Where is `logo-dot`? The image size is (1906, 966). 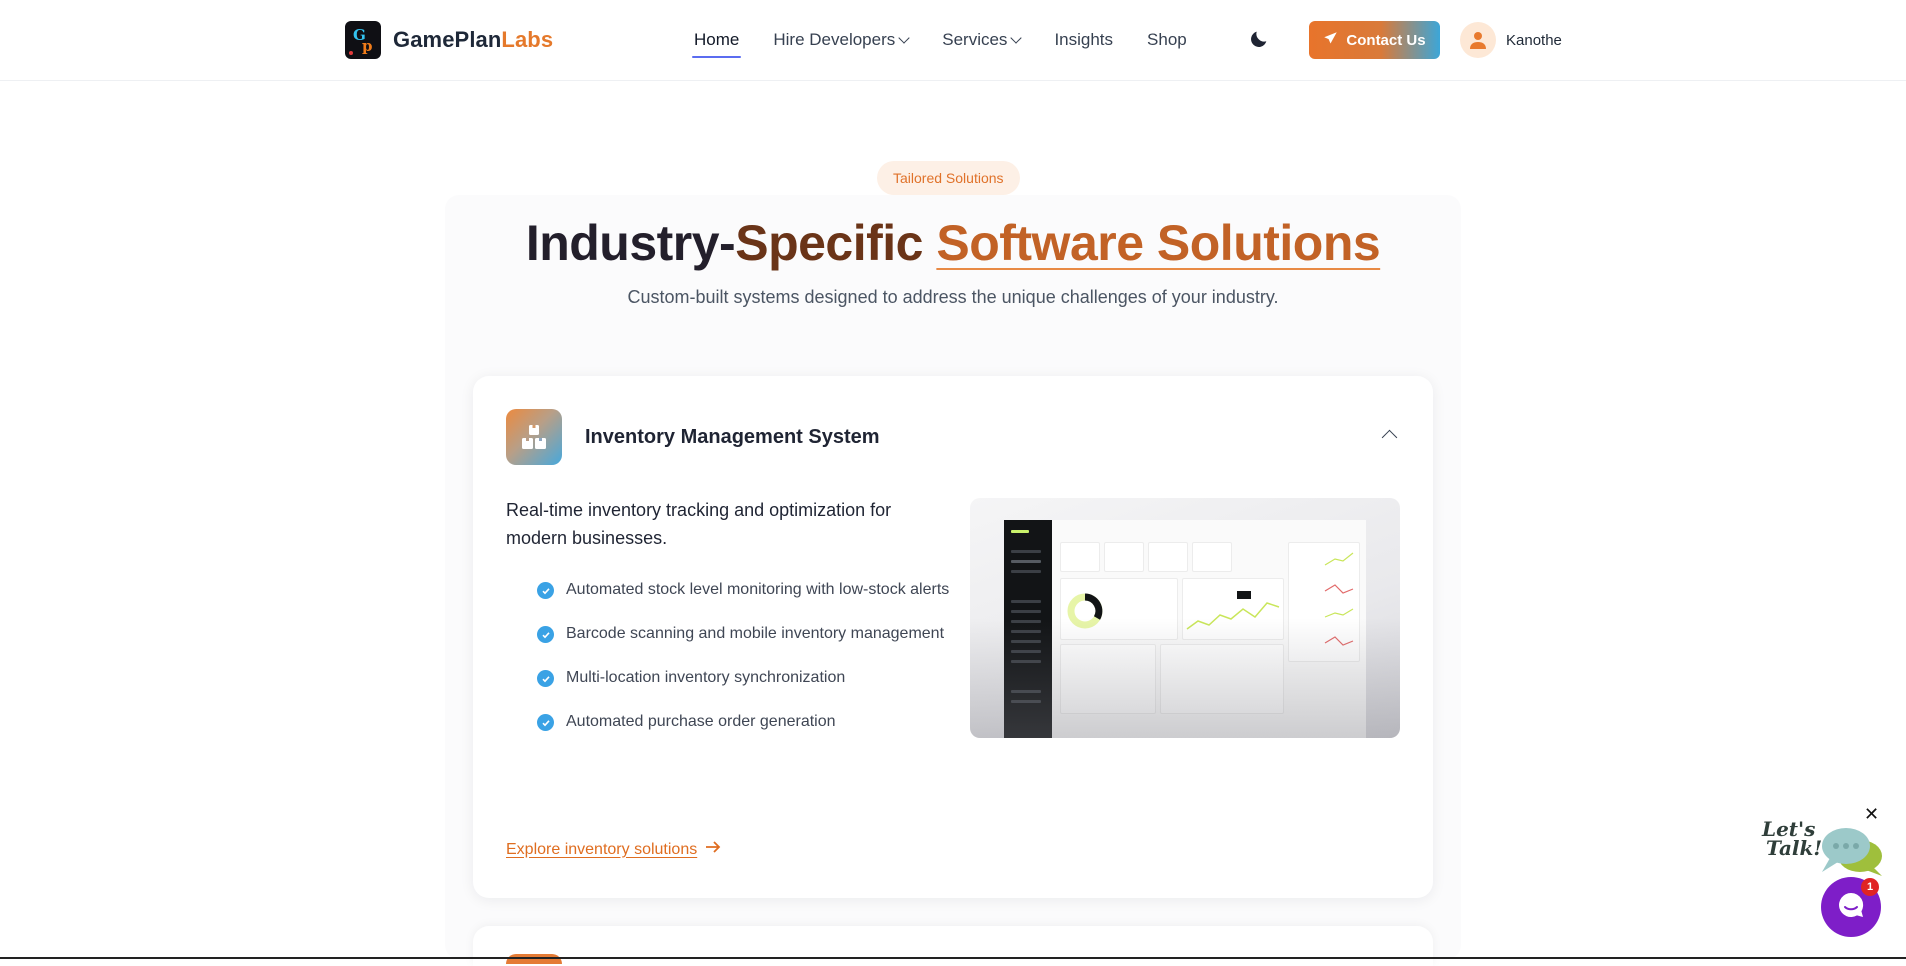 logo-dot is located at coordinates (351, 53).